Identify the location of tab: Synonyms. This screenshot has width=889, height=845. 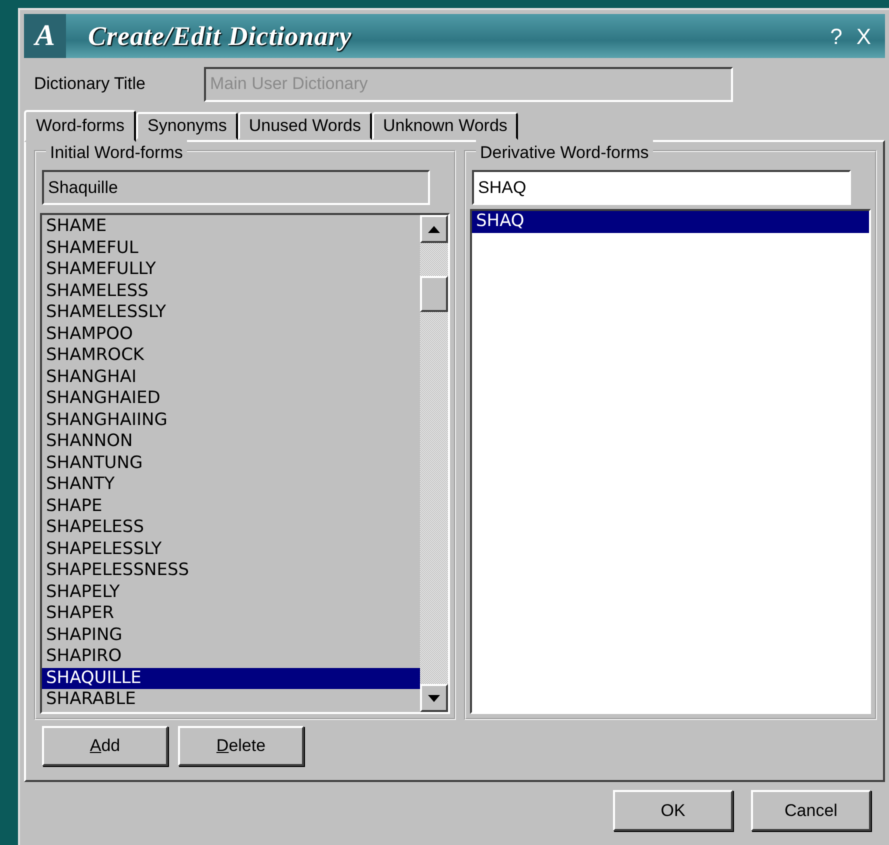
(187, 126).